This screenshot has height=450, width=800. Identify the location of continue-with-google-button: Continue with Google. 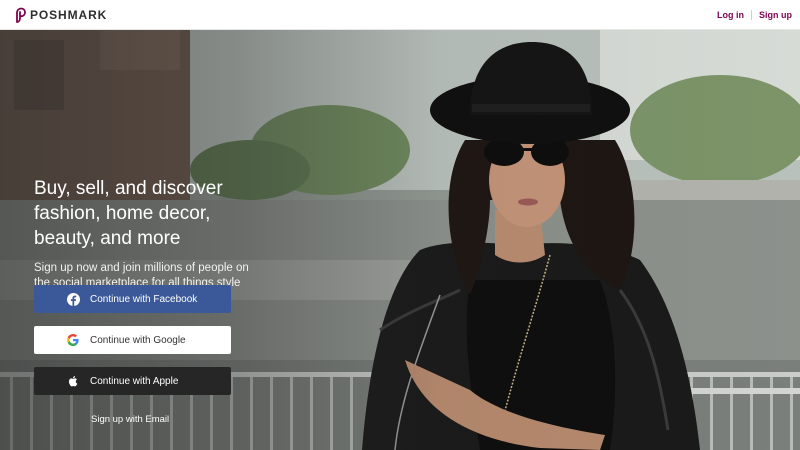
(132, 340).